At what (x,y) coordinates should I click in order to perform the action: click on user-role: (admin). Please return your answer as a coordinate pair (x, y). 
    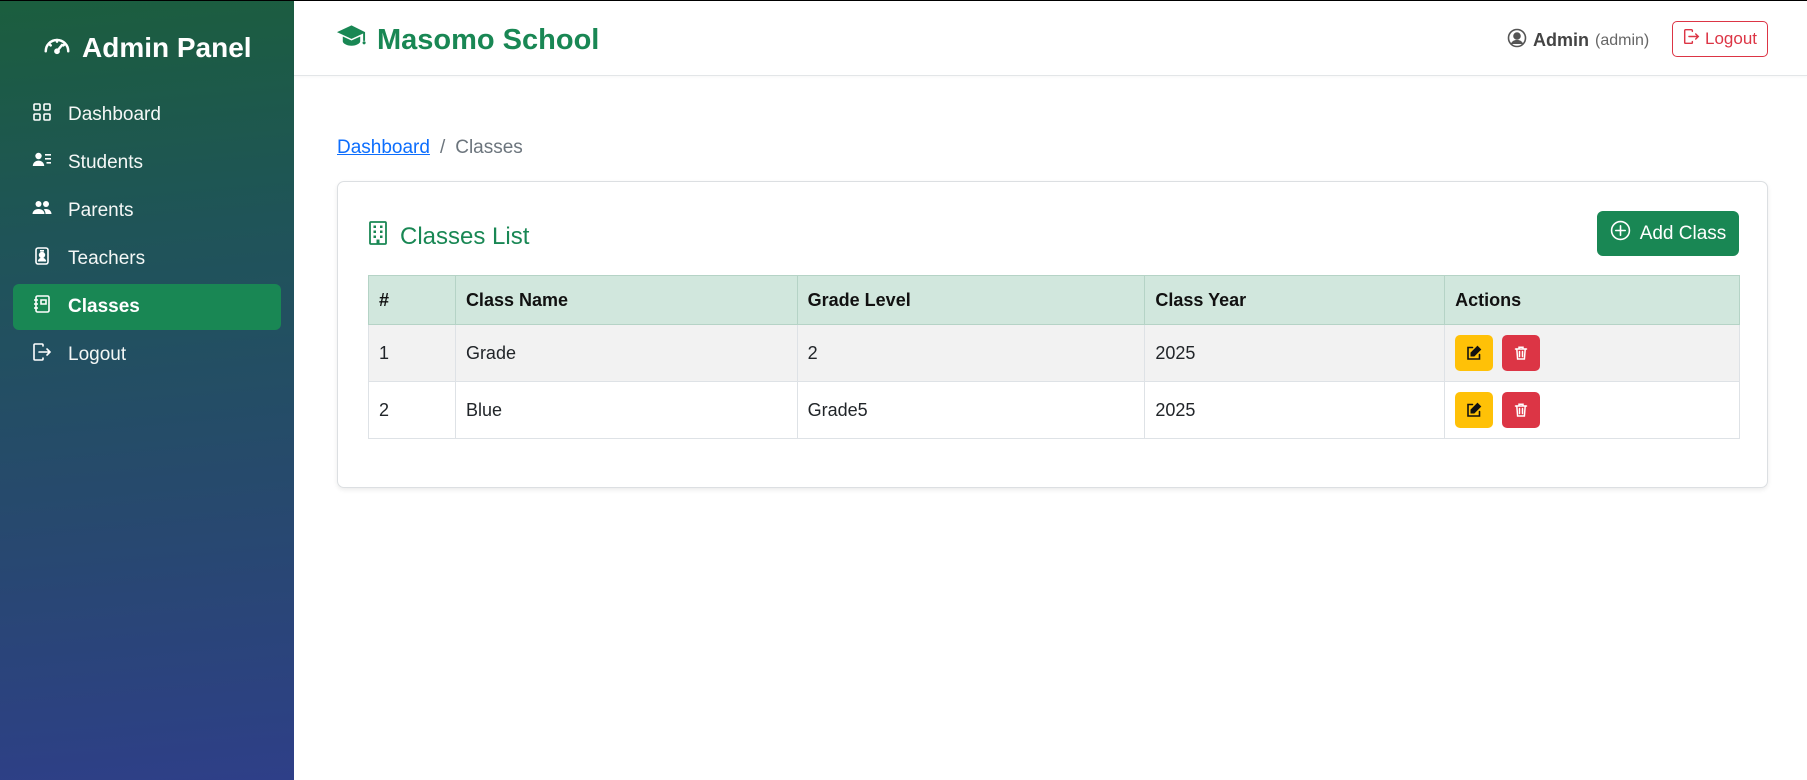
    Looking at the image, I should click on (1622, 40).